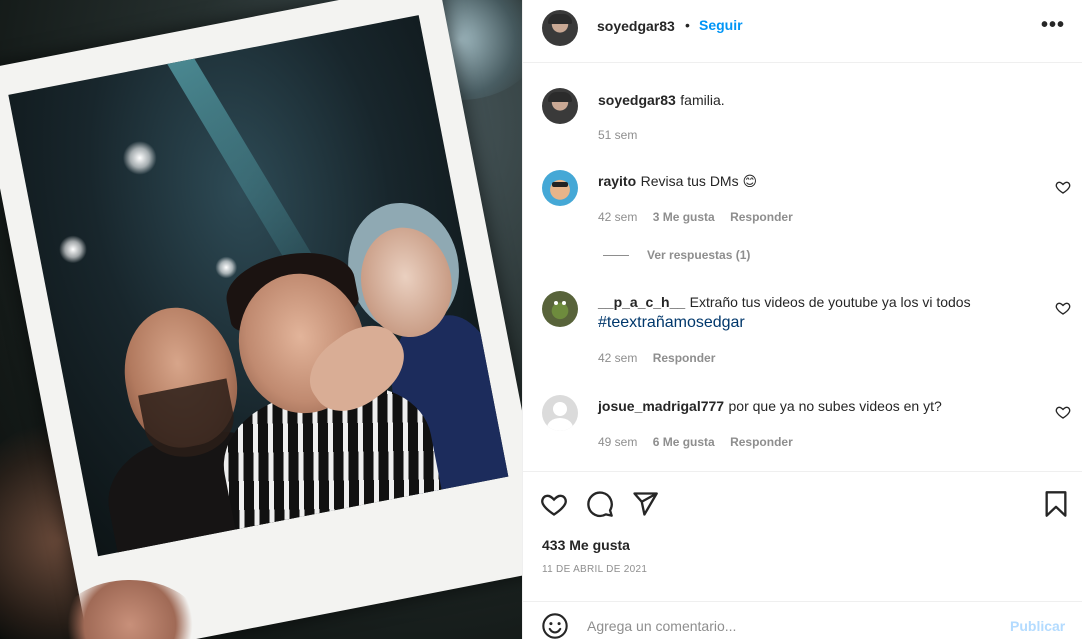 The height and width of the screenshot is (639, 1082). Describe the element at coordinates (1056, 504) in the screenshot. I see `bookmark-icon` at that location.